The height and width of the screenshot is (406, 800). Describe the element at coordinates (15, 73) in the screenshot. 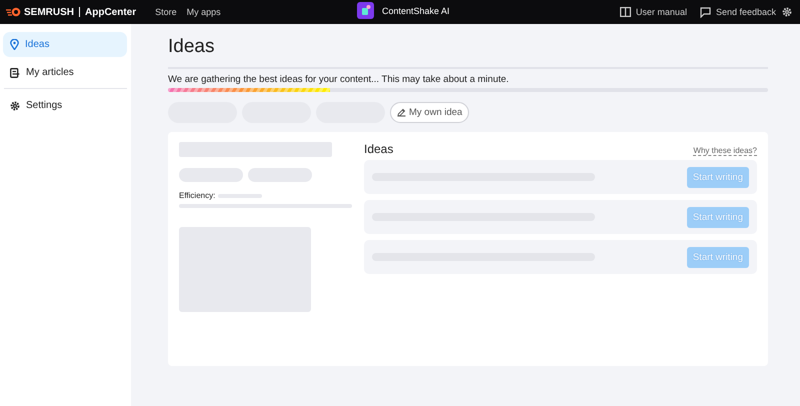

I see `document-icon` at that location.